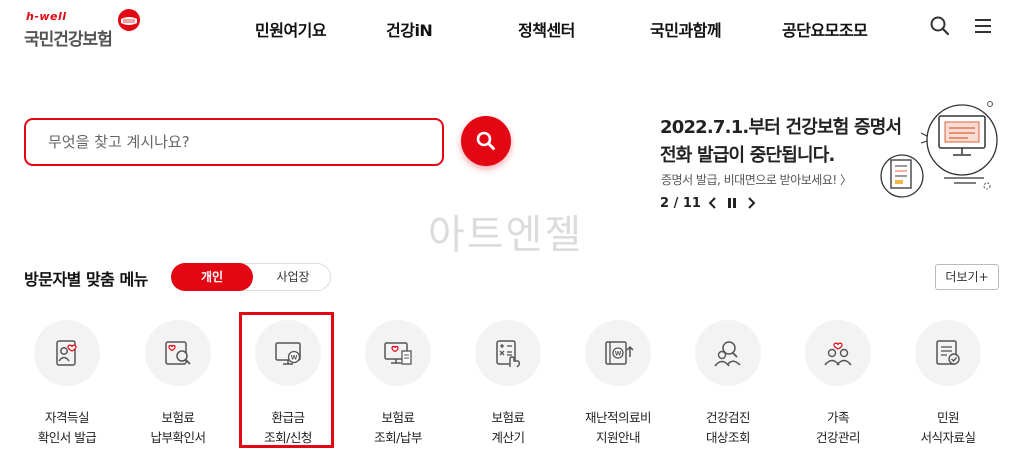 Image resolution: width=1024 pixels, height=459 pixels. I want to click on menu-item-premium-receipt: 보험료 납부확인서, so click(178, 383).